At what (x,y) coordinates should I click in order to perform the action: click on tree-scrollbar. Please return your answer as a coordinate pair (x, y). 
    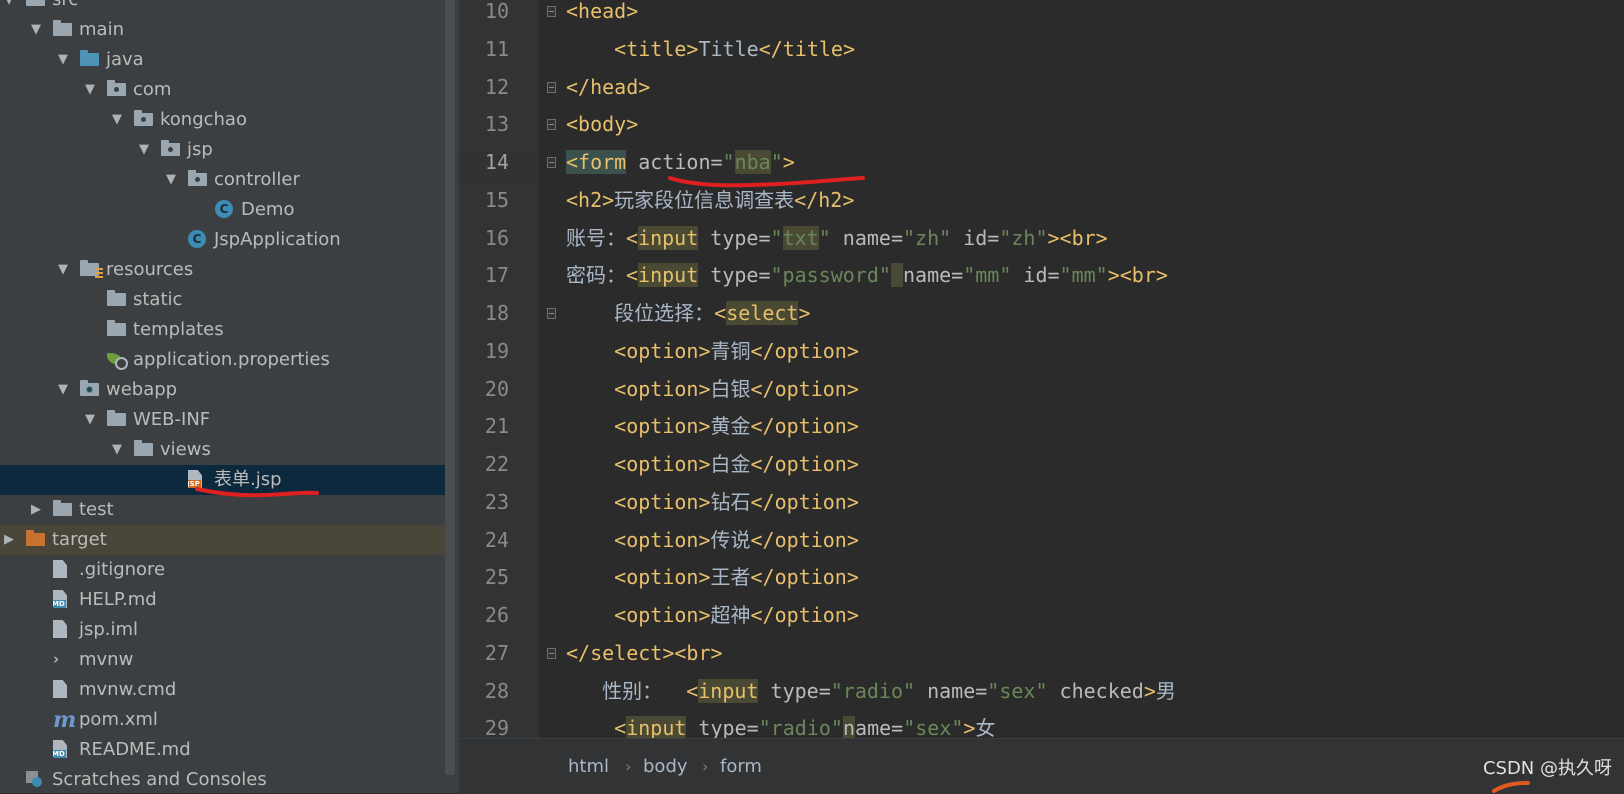
    Looking at the image, I should click on (450, 387).